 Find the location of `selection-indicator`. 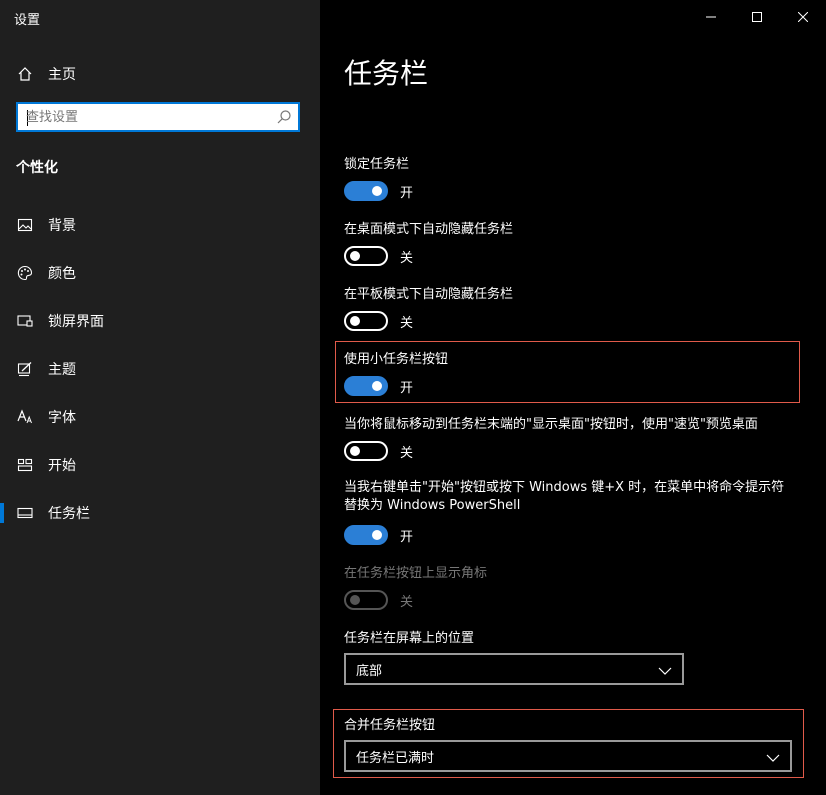

selection-indicator is located at coordinates (2, 513).